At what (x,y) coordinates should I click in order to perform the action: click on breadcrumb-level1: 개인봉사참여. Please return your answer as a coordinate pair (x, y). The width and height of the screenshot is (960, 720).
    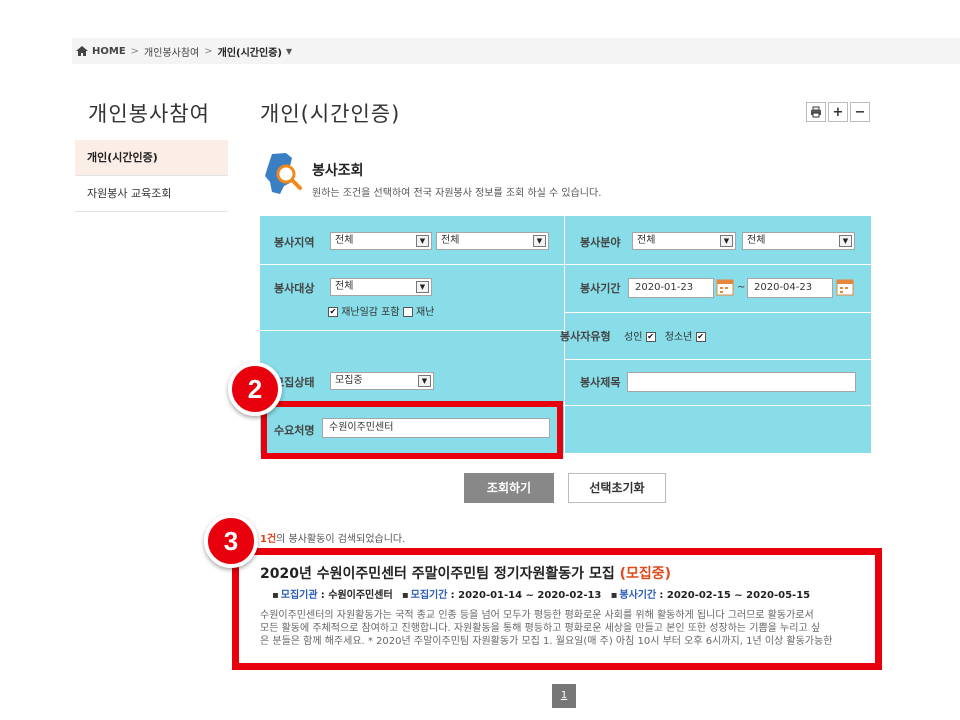
    Looking at the image, I should click on (171, 51).